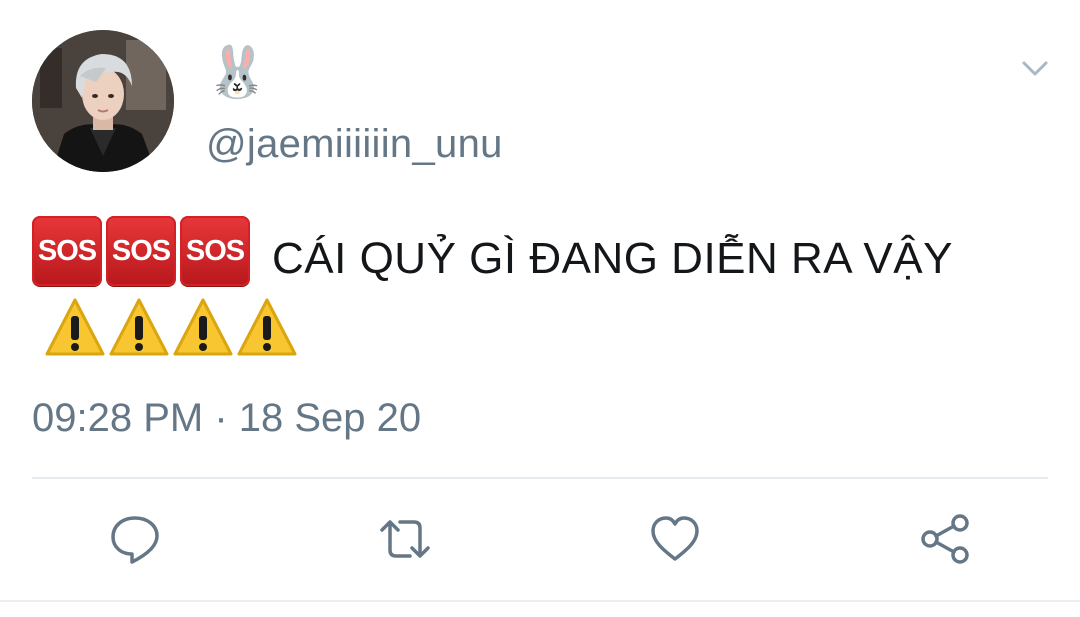  I want to click on heart-icon, so click(675, 539).